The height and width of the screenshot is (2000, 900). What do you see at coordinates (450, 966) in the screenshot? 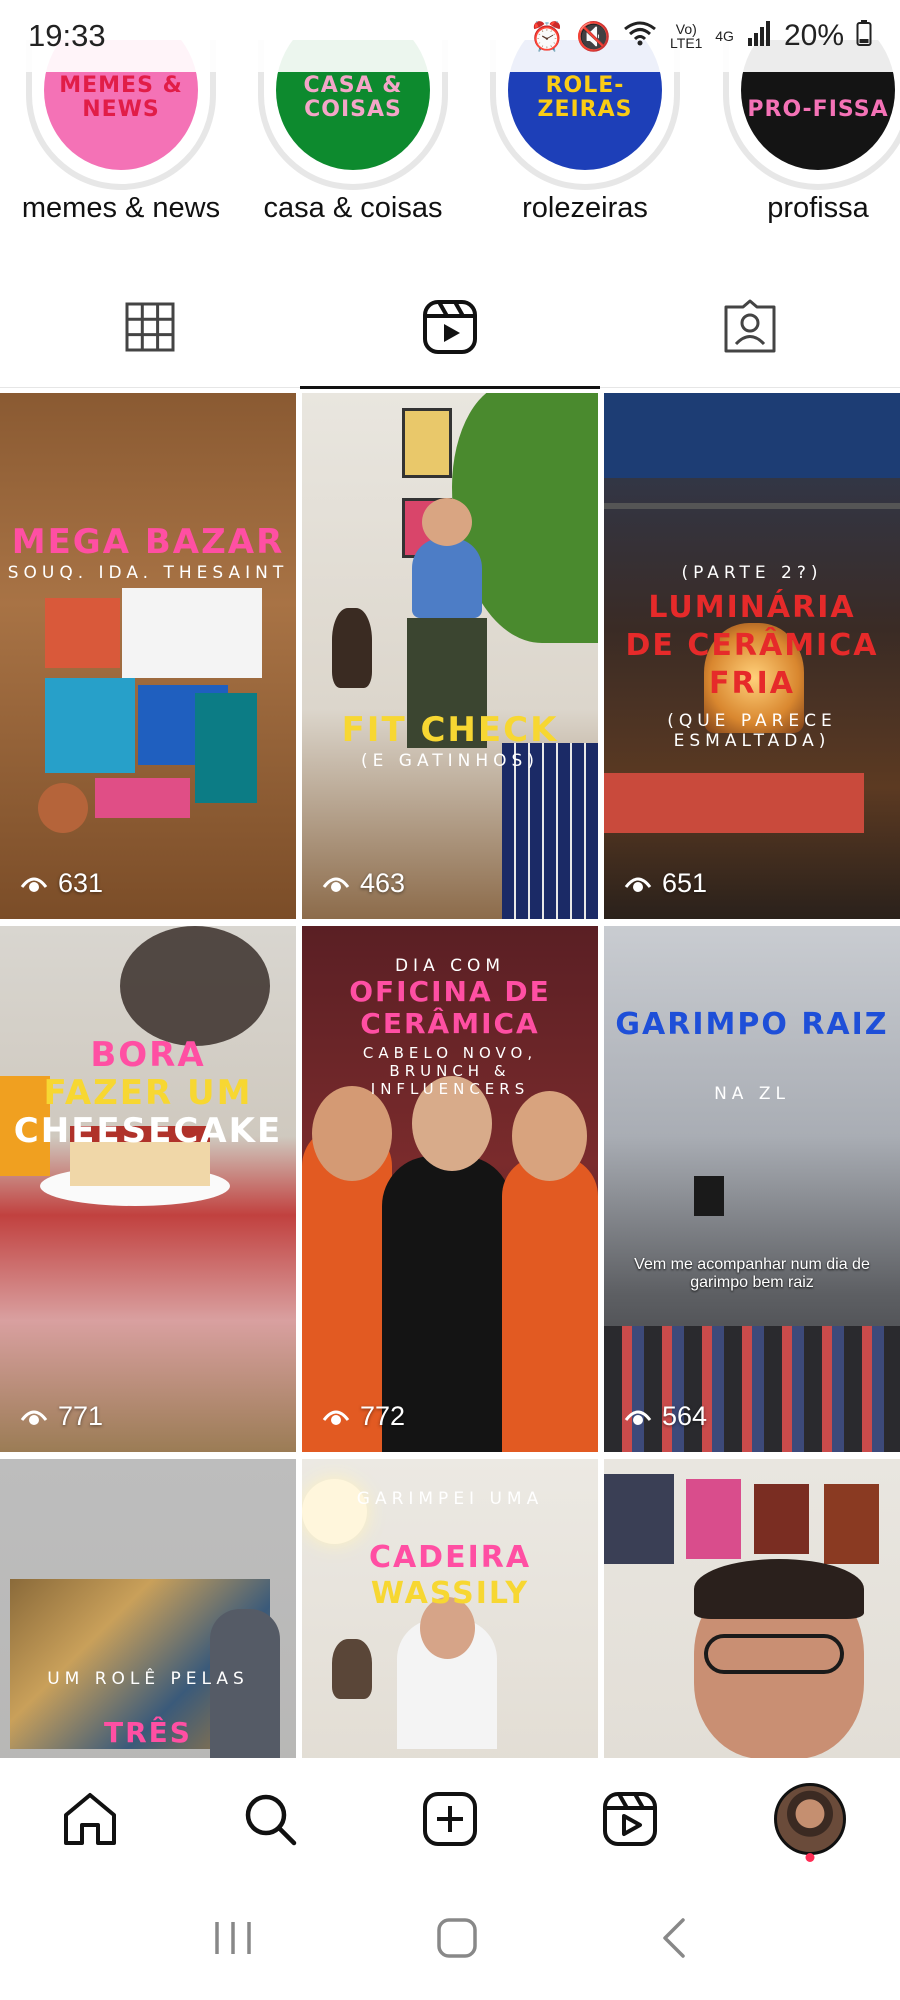
I see `reel-pretitle: DIA COM` at bounding box center [450, 966].